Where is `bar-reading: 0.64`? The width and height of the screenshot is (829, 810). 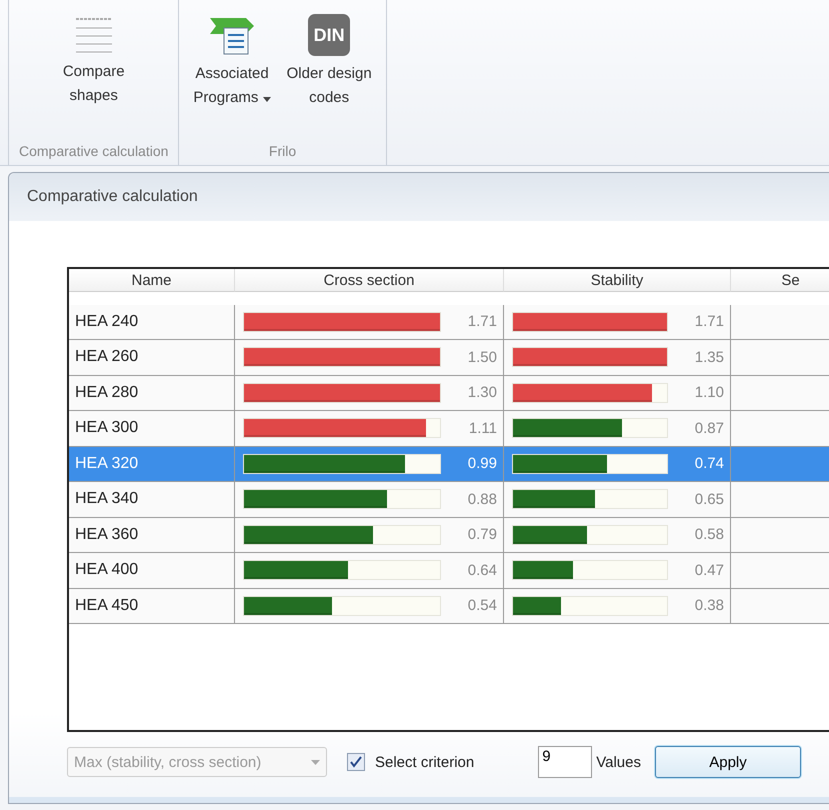
bar-reading: 0.64 is located at coordinates (481, 570).